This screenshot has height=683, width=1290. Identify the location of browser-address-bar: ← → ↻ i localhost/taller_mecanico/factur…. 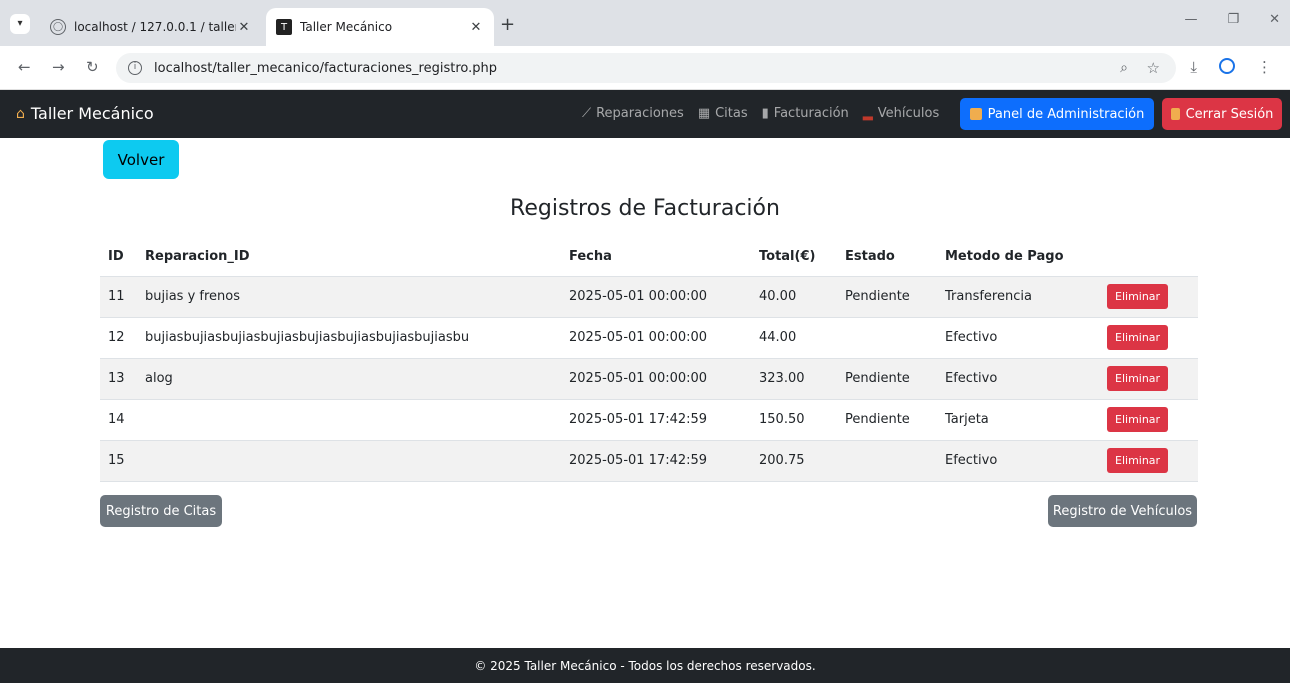
(645, 68).